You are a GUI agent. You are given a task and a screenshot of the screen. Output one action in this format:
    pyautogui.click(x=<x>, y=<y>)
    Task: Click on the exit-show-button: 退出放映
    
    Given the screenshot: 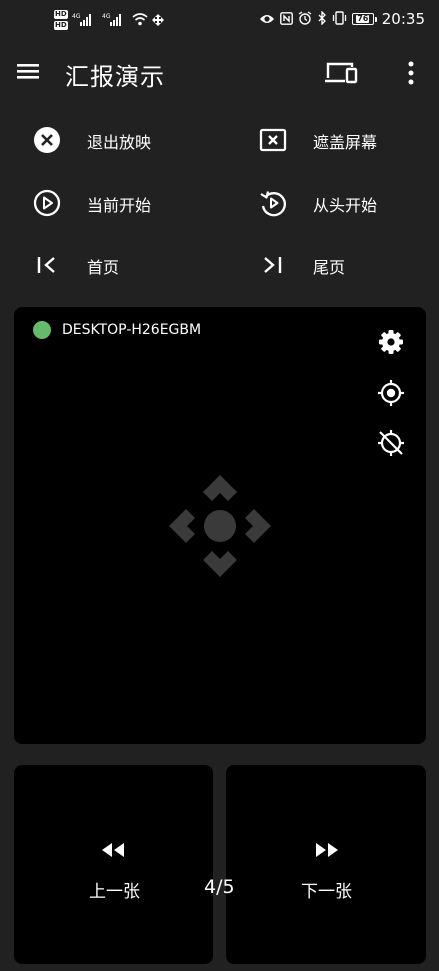 What is the action you would take?
    pyautogui.click(x=123, y=140)
    